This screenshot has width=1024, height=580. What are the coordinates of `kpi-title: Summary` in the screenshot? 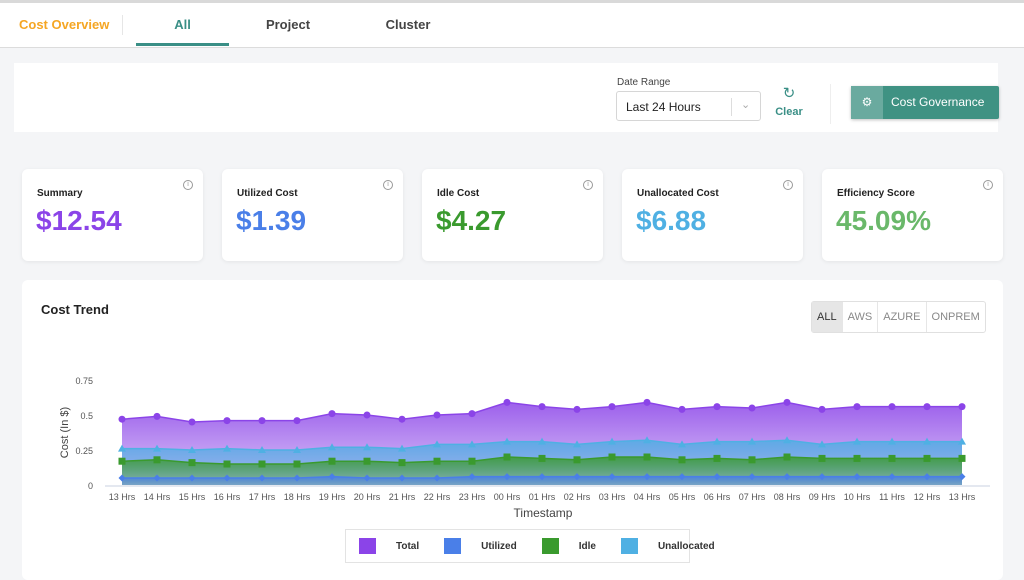 It's located at (60, 193).